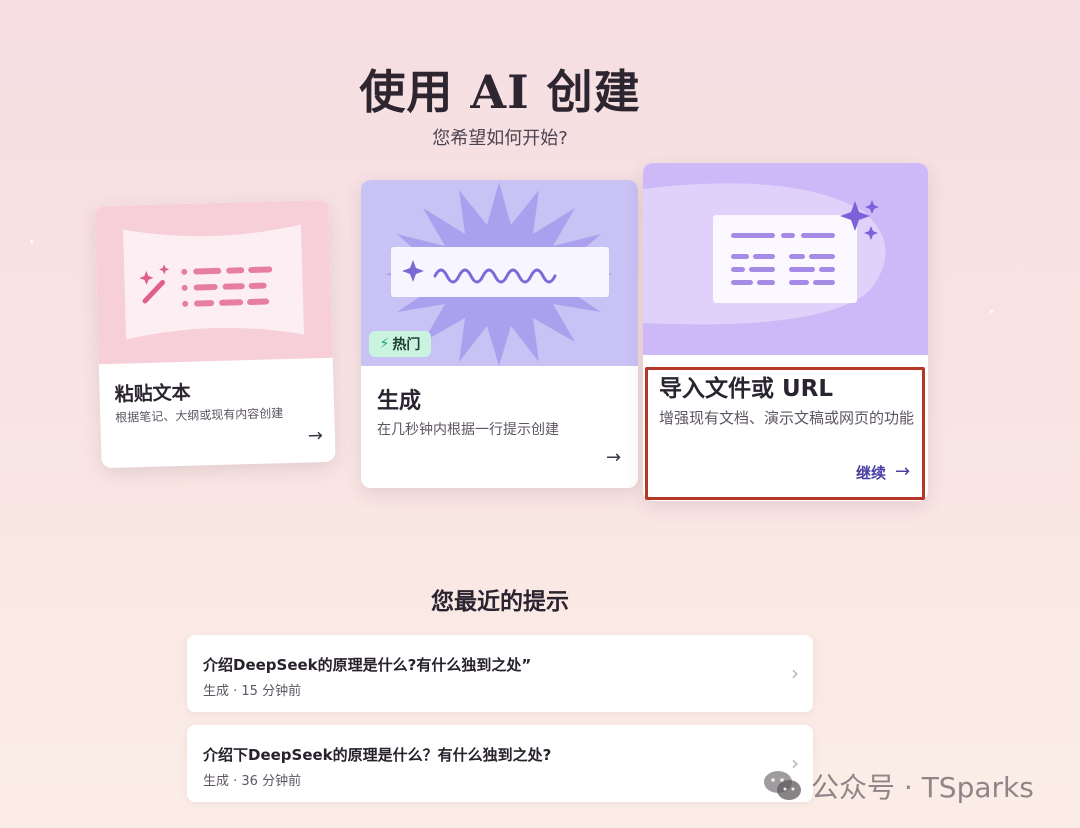 The image size is (1080, 828). What do you see at coordinates (252, 691) in the screenshot?
I see `recent-prompt-meta: 生成 · 15 分钟前` at bounding box center [252, 691].